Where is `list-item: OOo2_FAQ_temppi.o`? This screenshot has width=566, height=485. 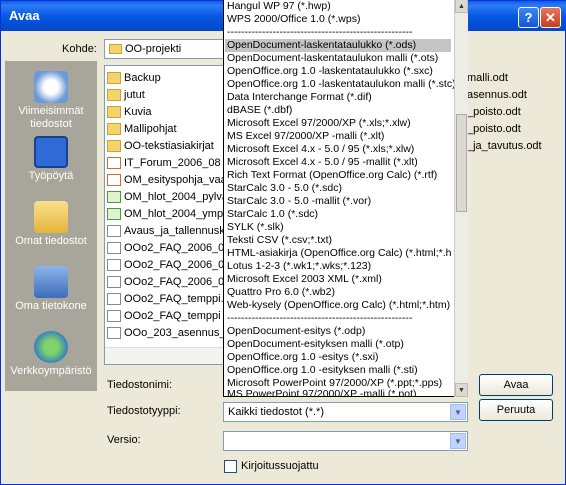 list-item: OOo2_FAQ_temppi.o is located at coordinates (168, 299).